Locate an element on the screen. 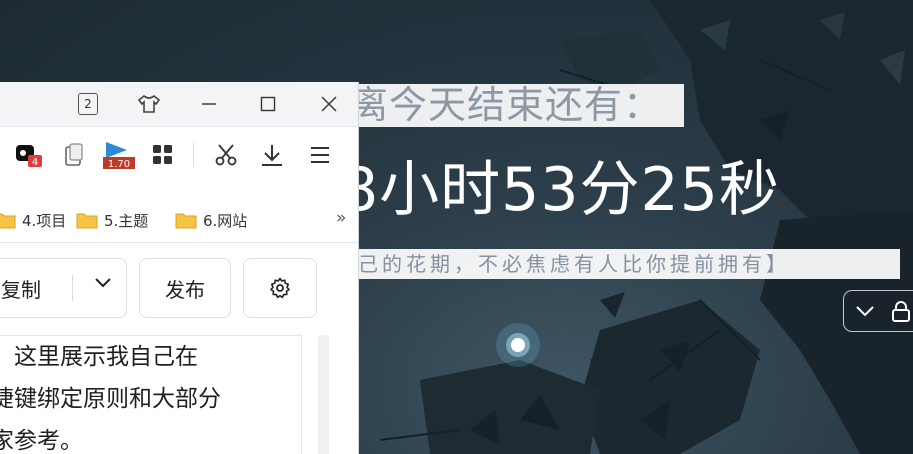 Image resolution: width=913 pixels, height=454 pixels. scissors-icon is located at coordinates (226, 155).